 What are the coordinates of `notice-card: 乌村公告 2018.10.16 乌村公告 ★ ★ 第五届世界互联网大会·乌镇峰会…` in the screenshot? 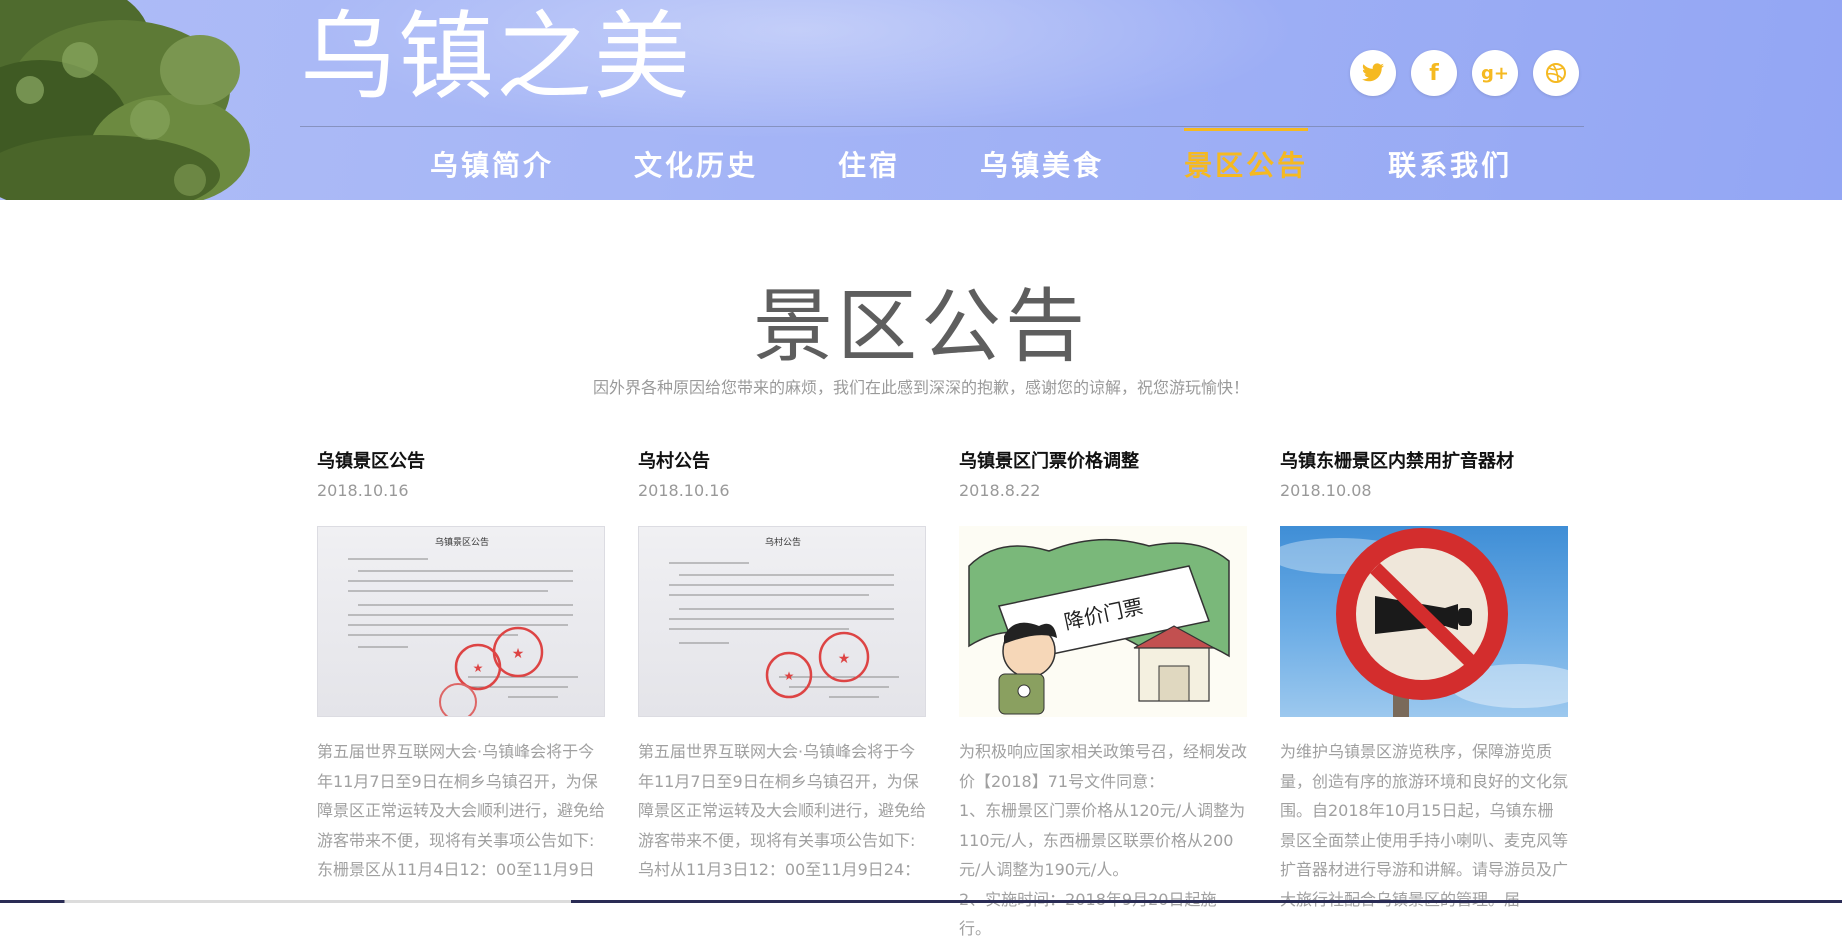 It's located at (782, 696).